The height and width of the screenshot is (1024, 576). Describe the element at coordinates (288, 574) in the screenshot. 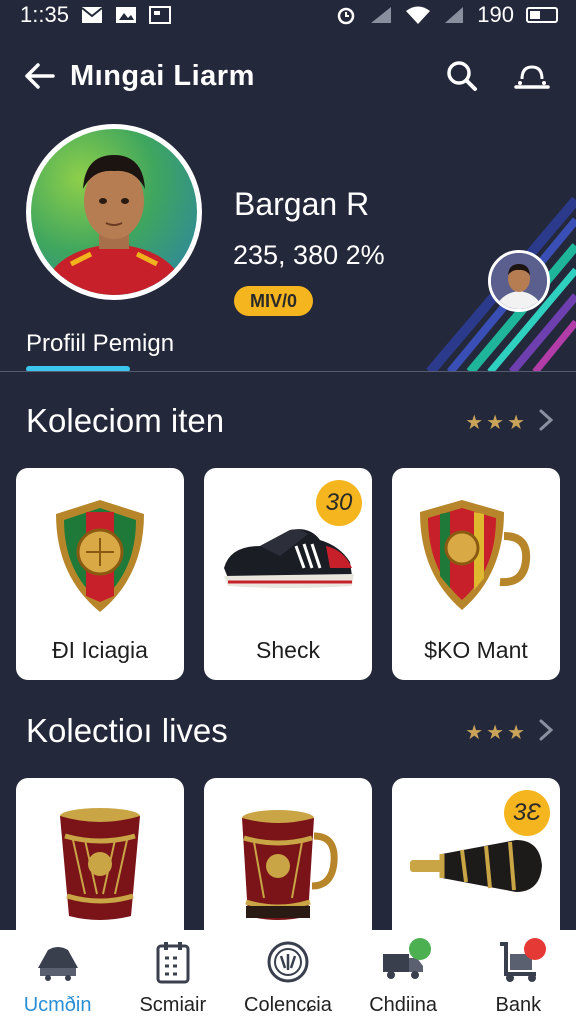

I see `collection-card: 30 Sheck` at that location.